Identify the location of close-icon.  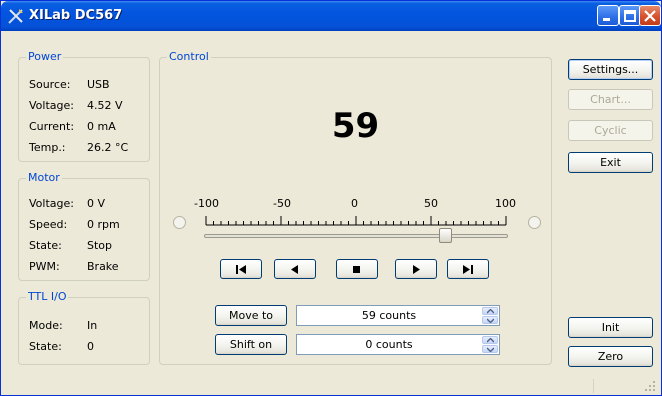
(650, 16).